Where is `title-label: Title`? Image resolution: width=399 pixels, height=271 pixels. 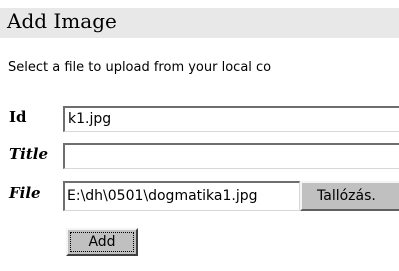
title-label: Title is located at coordinates (29, 154).